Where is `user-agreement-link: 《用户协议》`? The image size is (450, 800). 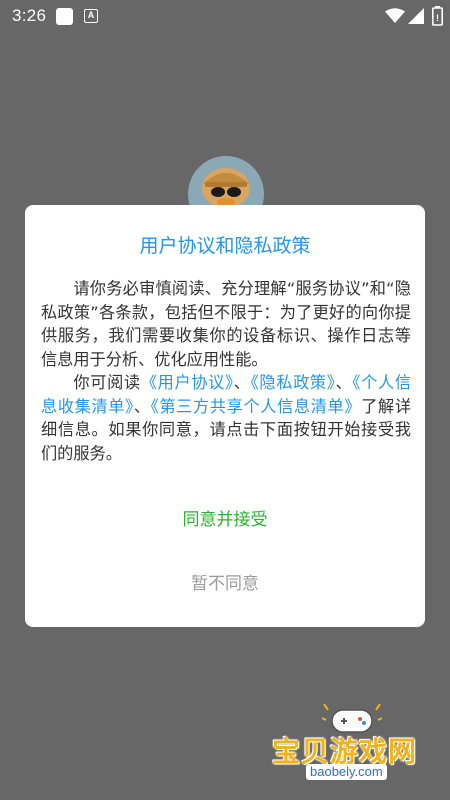
user-agreement-link: 《用户协议》 is located at coordinates (187, 382).